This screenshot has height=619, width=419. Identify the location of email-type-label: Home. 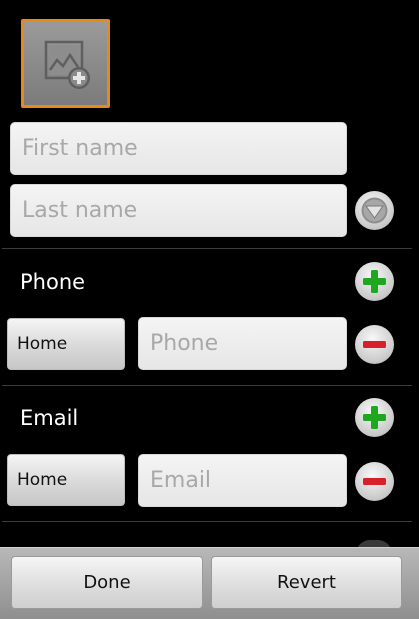
(42, 480).